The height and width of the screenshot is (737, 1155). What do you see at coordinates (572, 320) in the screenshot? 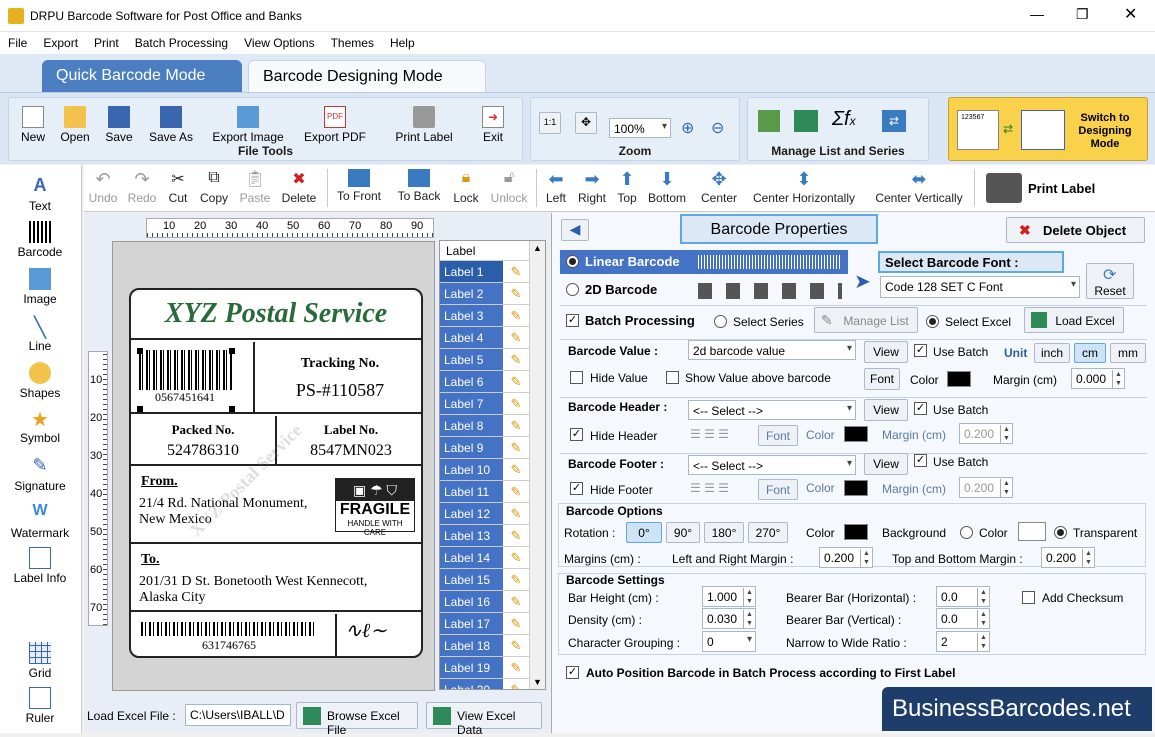
I see `batch-processing-checkbox: ✓` at bounding box center [572, 320].